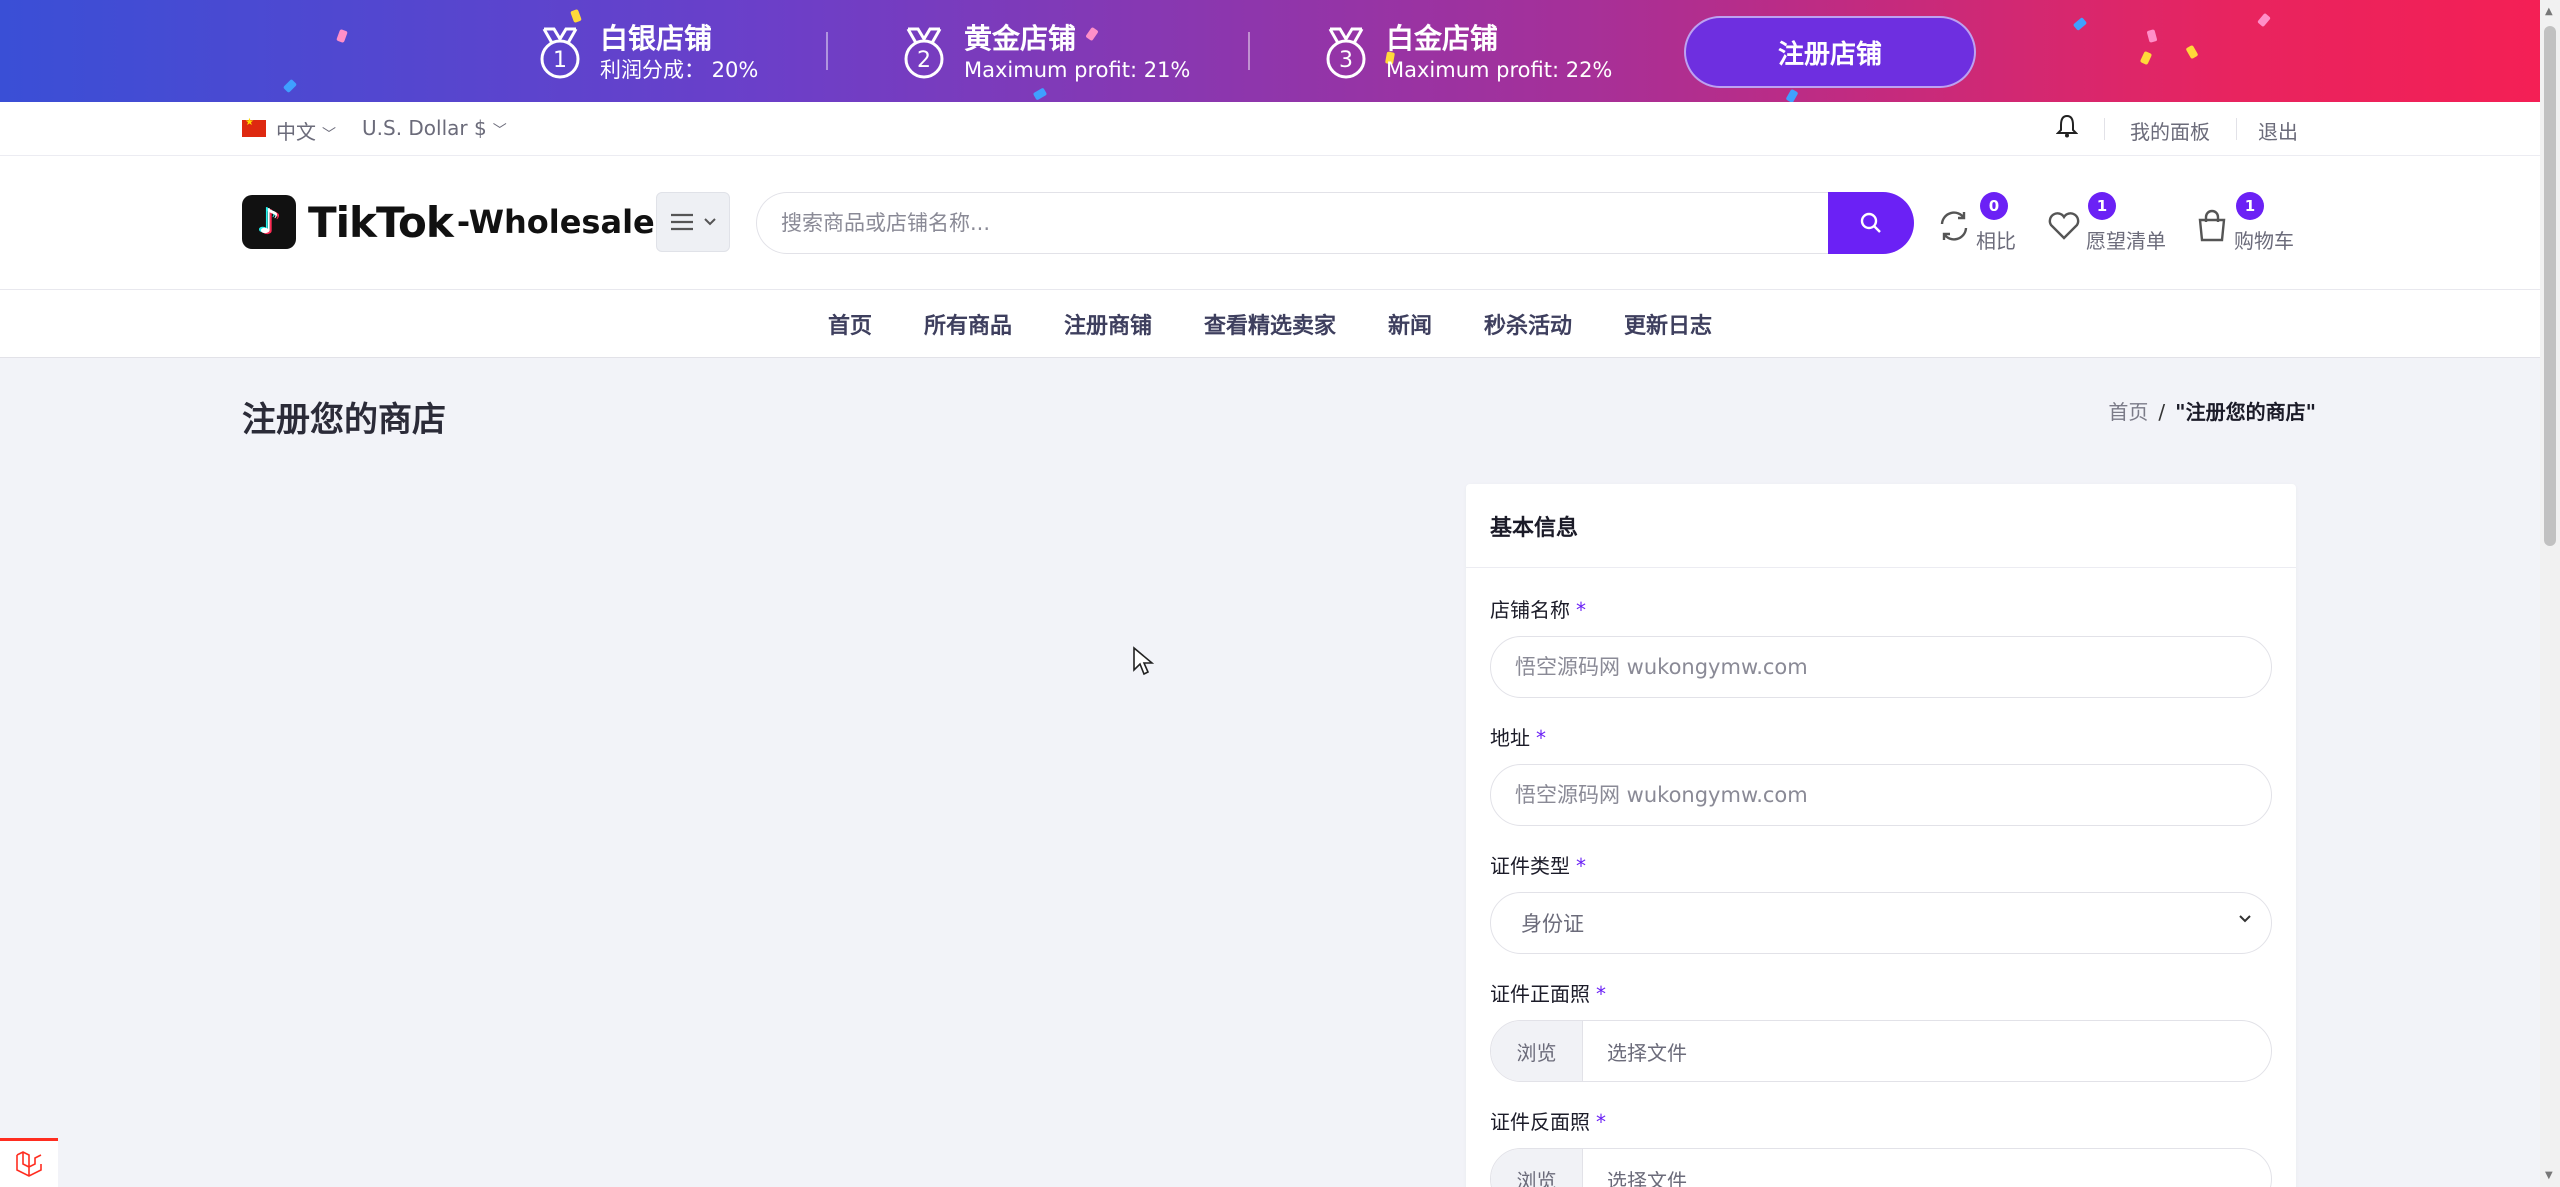  What do you see at coordinates (306, 130) in the screenshot?
I see `language-selector: 中文 ﹀` at bounding box center [306, 130].